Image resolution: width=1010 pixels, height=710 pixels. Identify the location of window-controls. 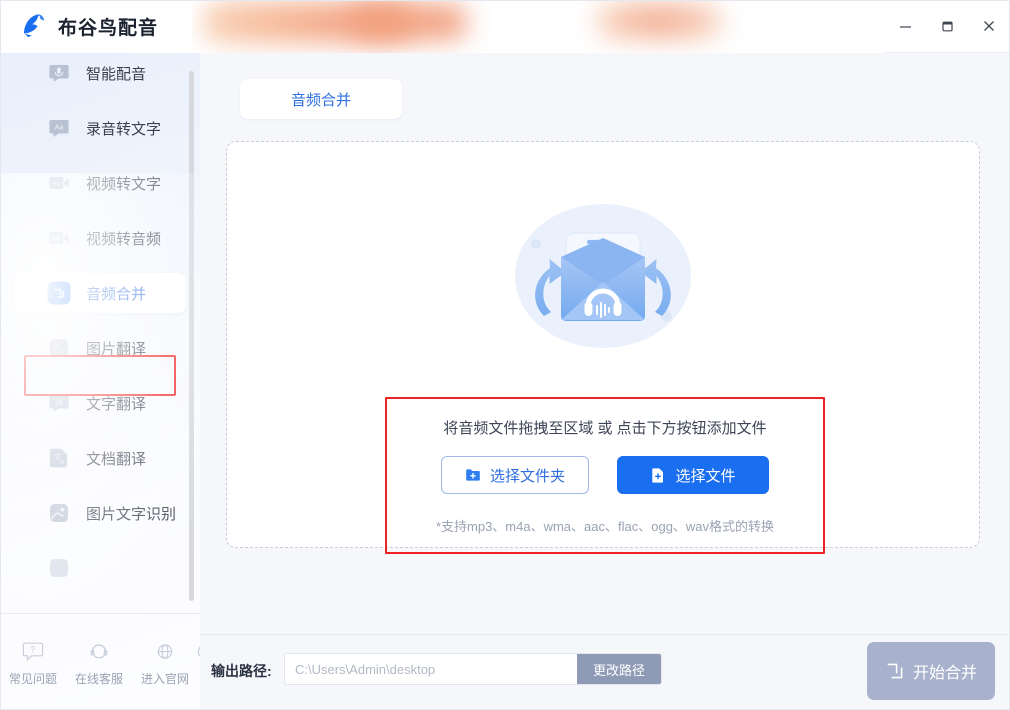
(947, 26).